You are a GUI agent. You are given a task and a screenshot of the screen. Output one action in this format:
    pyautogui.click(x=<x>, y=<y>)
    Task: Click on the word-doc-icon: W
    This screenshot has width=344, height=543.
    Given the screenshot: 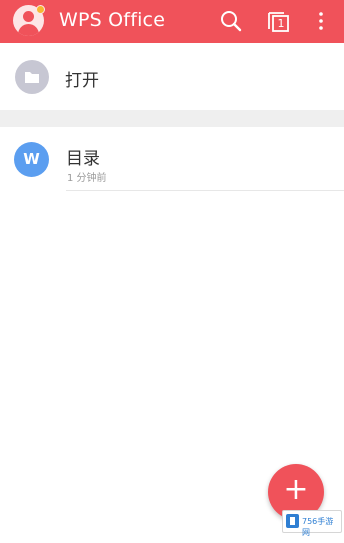 What is the action you would take?
    pyautogui.click(x=31, y=159)
    